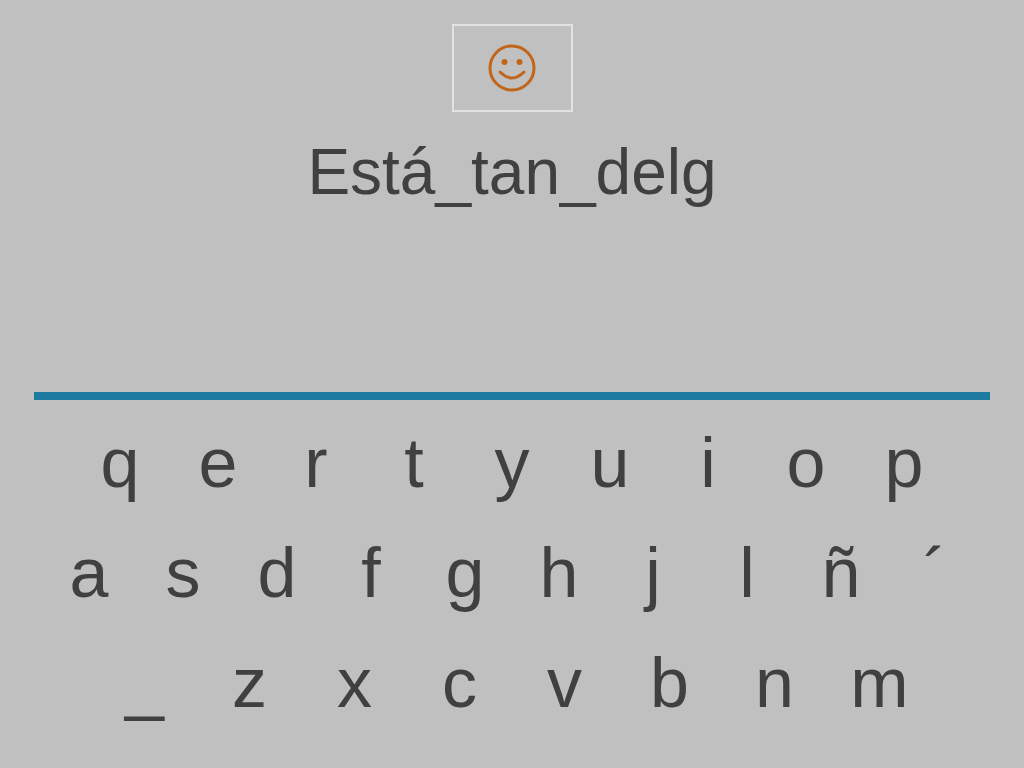 This screenshot has width=1024, height=768. What do you see at coordinates (465, 573) in the screenshot?
I see `letter-key: g` at bounding box center [465, 573].